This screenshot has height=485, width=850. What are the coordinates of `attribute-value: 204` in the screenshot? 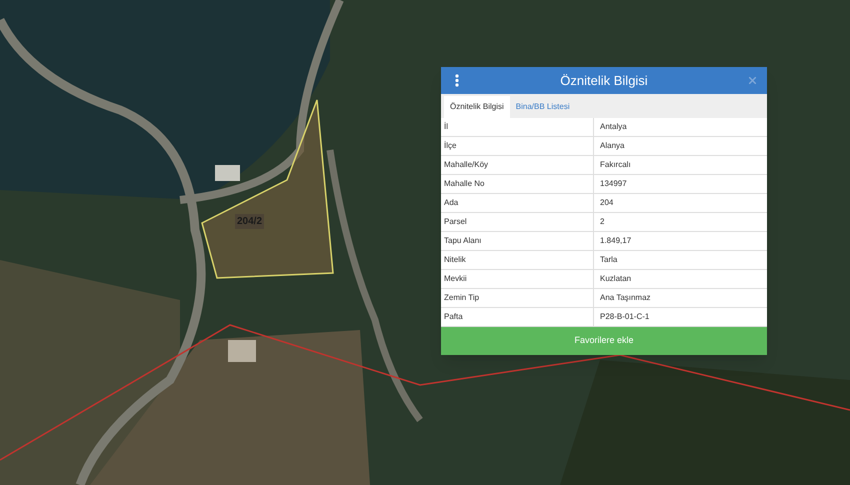 It's located at (606, 203).